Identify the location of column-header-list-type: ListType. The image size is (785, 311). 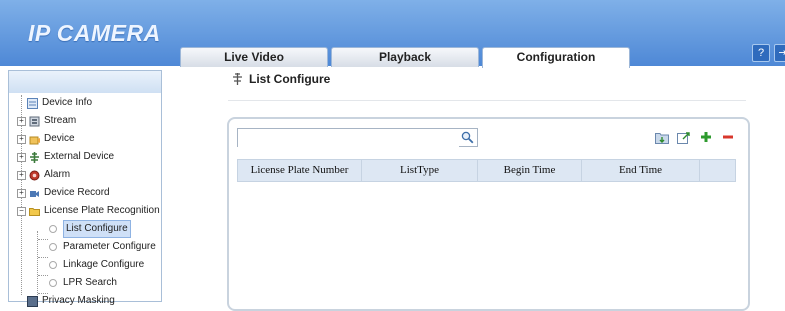
(420, 170).